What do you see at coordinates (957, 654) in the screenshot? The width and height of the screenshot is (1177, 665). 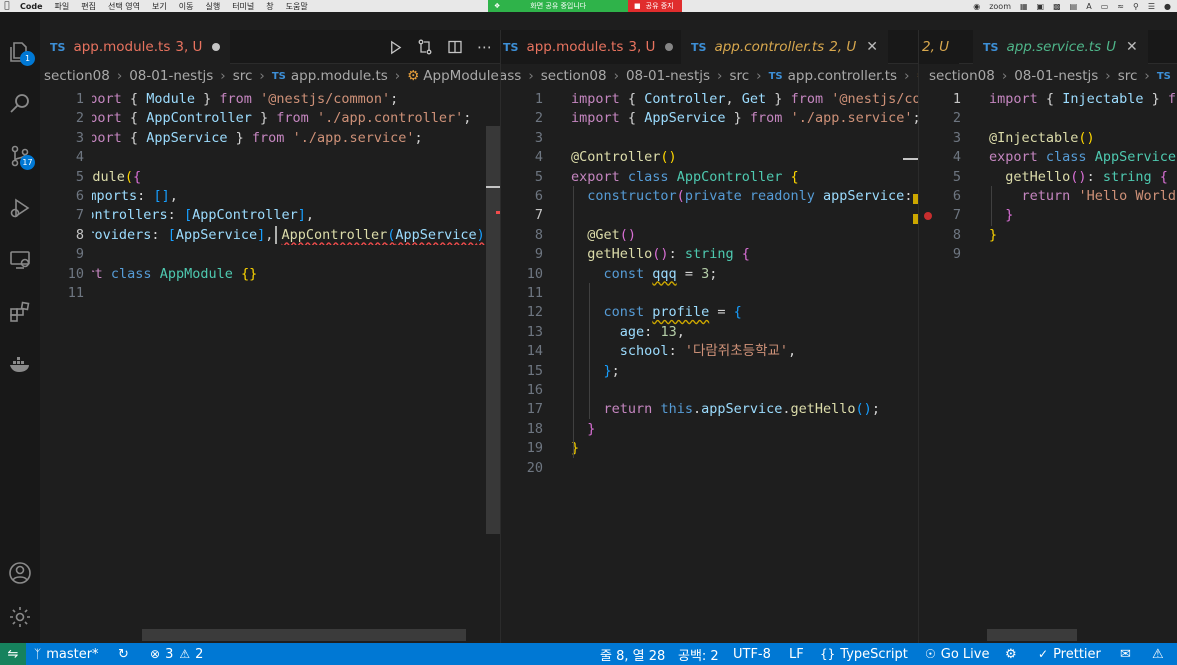 I see `go-live-button: ☉ Go Live` at bounding box center [957, 654].